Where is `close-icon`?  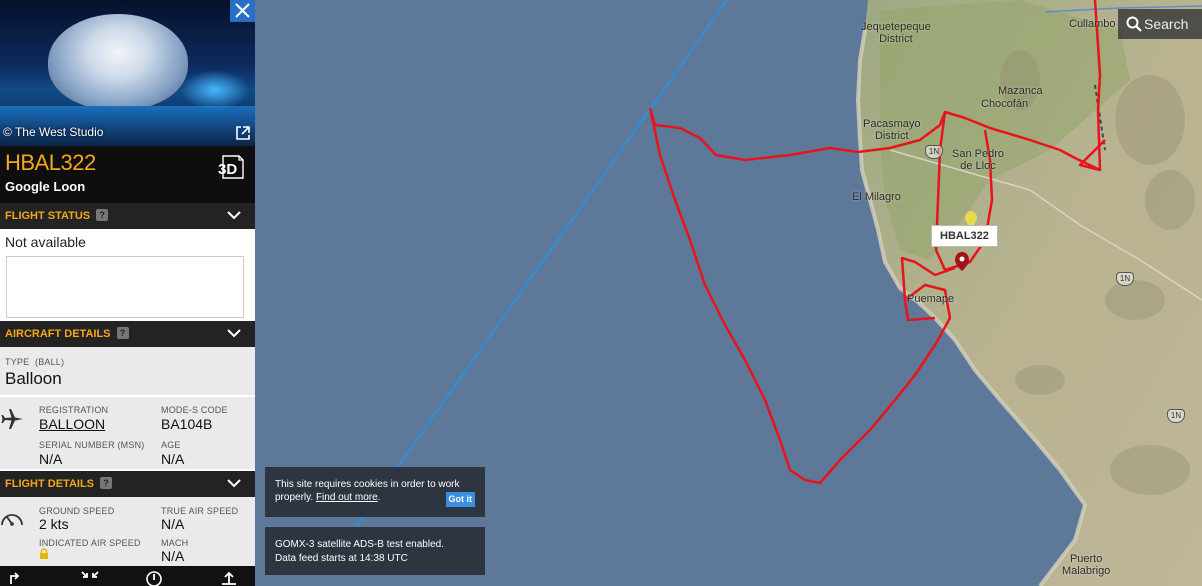
close-icon is located at coordinates (242, 10).